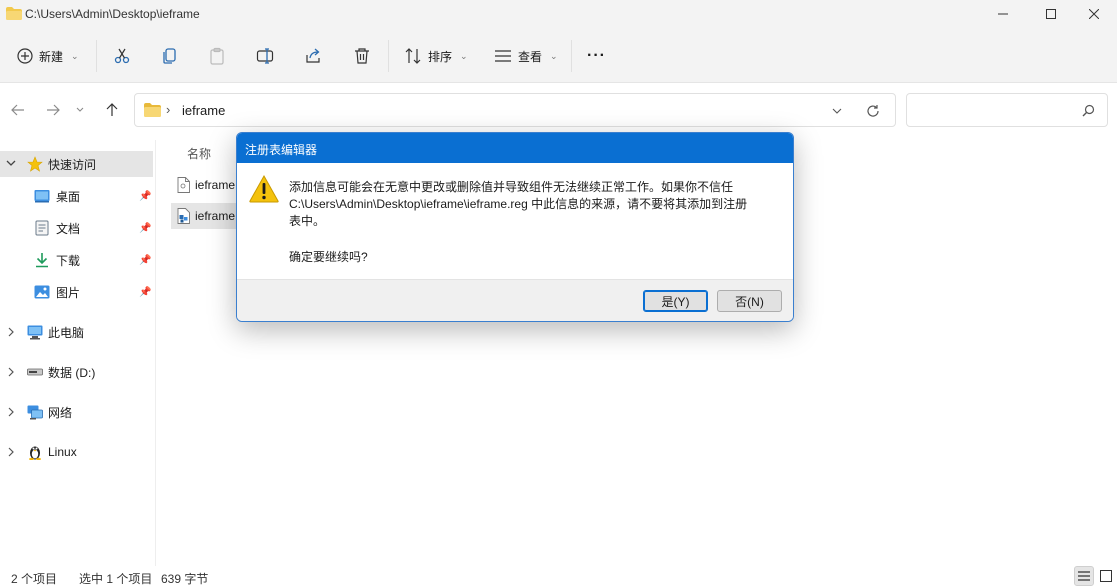 The width and height of the screenshot is (1117, 586). What do you see at coordinates (185, 579) in the screenshot?
I see `selection-size: 639 字节` at bounding box center [185, 579].